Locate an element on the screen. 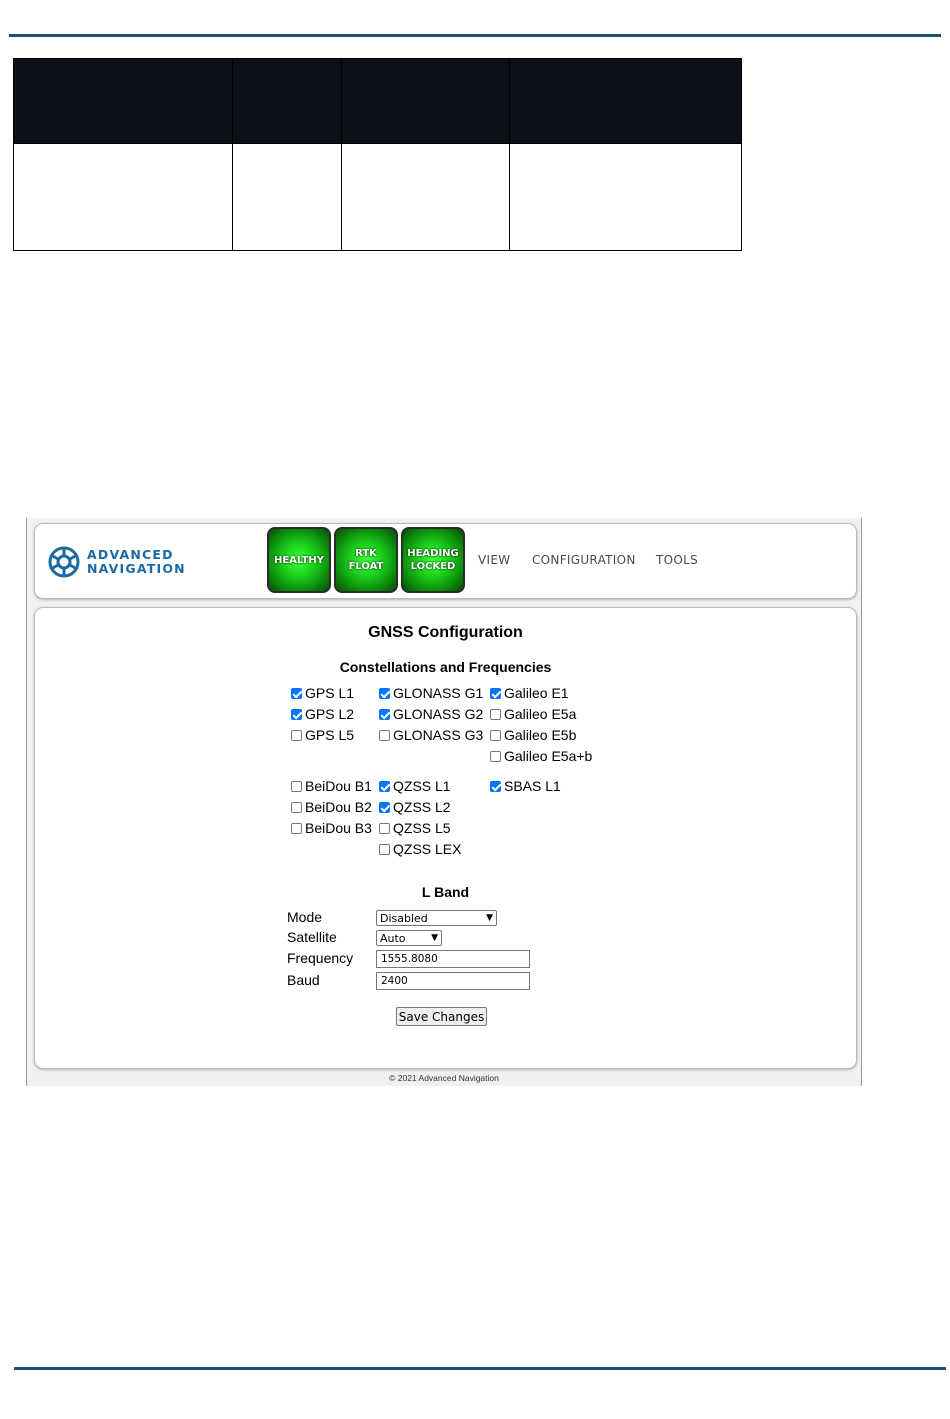 The image size is (950, 1419). brand-line-1: ADVANCED is located at coordinates (130, 554).